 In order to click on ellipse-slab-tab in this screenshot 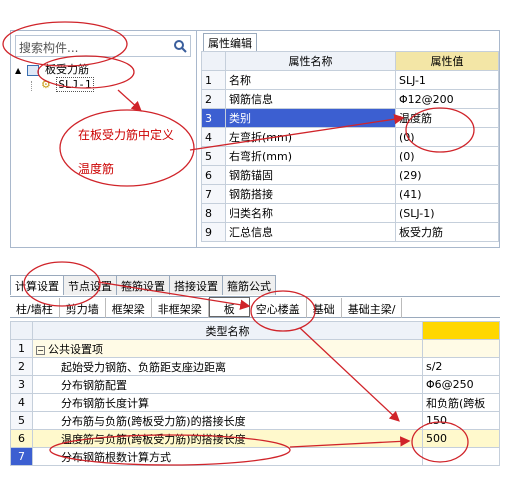, I will do `click(283, 311)`.